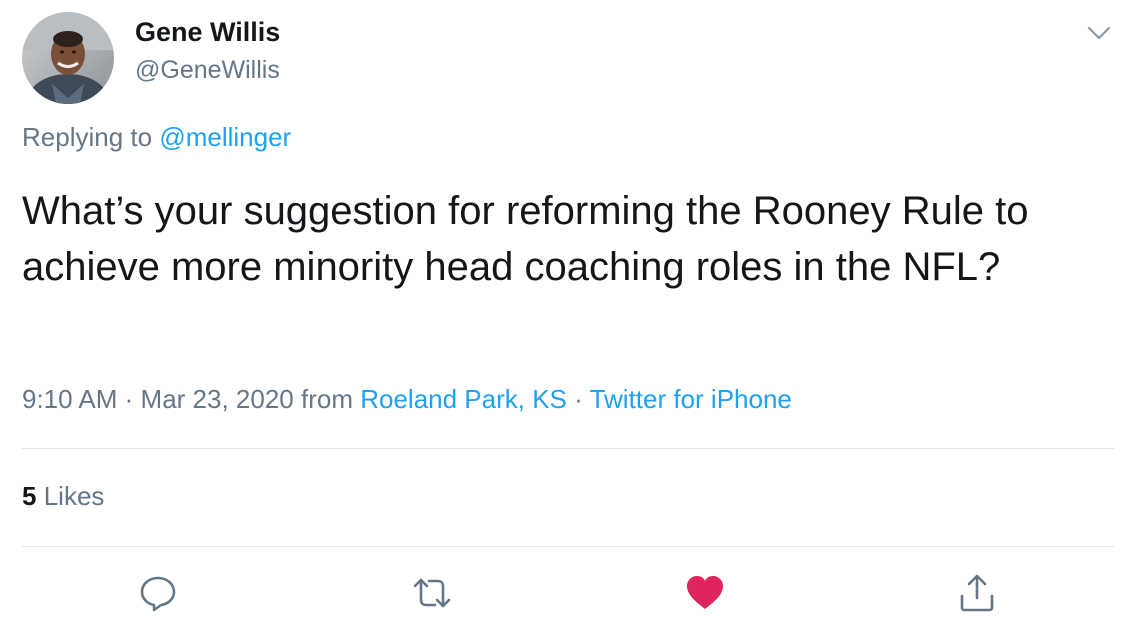 This screenshot has width=1140, height=634. I want to click on reply-context: Replying to @mellinger, so click(156, 137).